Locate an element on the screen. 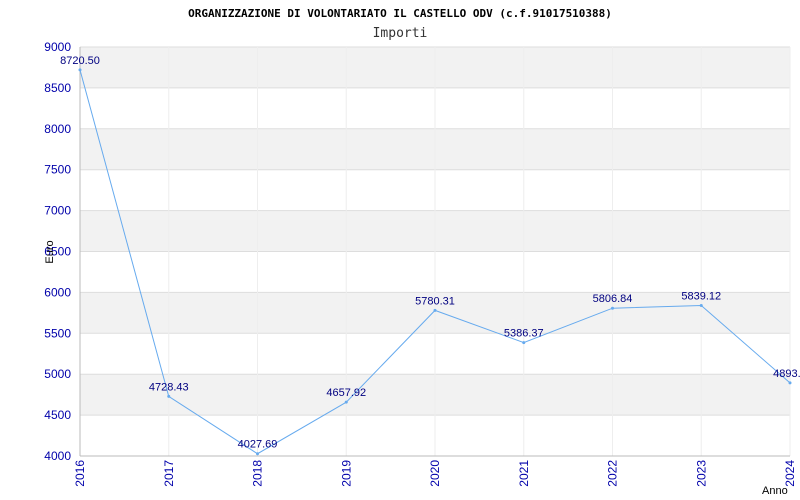  data-label: 4657.92 is located at coordinates (346, 393).